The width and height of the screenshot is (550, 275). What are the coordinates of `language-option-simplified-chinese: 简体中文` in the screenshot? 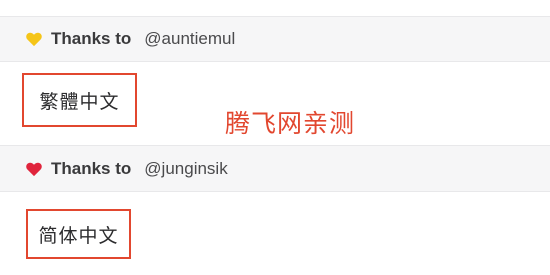 It's located at (78, 234).